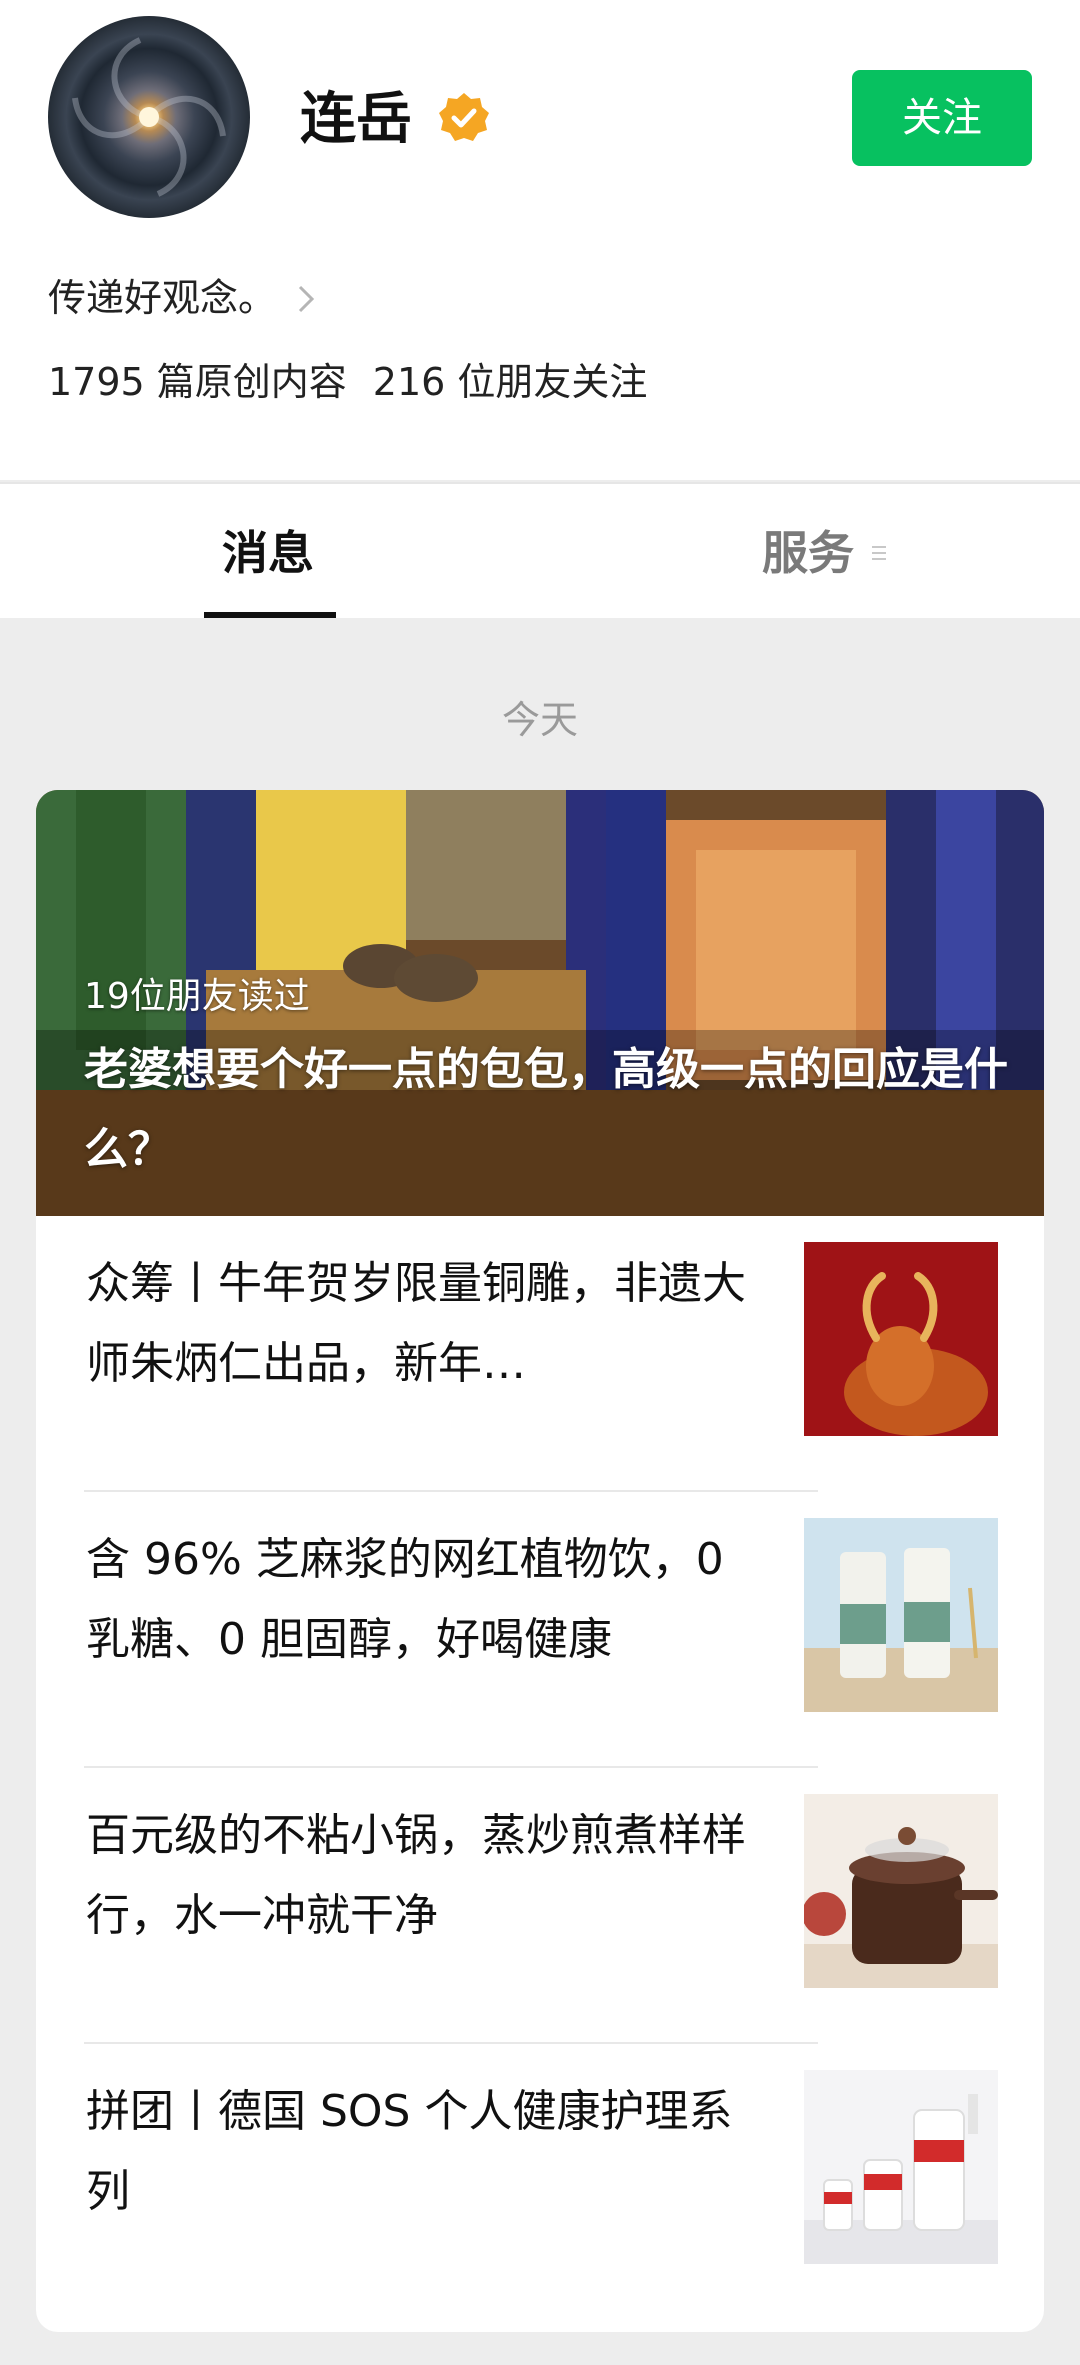 Image resolution: width=1080 pixels, height=2365 pixels. Describe the element at coordinates (306, 299) in the screenshot. I see `chevron-right-icon` at that location.